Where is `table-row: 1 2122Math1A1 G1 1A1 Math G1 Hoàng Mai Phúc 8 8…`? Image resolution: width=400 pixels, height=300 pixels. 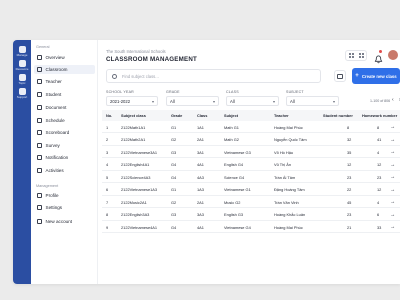 table-row: 1 2122Math1A1 G1 1A1 Math G1 Hoàng Mai Phúc 8 8… is located at coordinates (251, 127).